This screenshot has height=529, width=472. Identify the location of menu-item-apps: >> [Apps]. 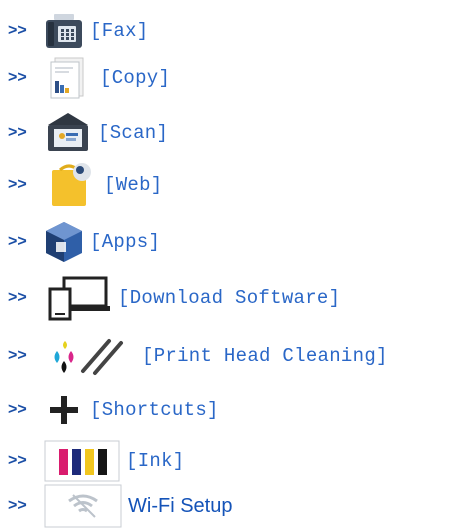
(84, 242).